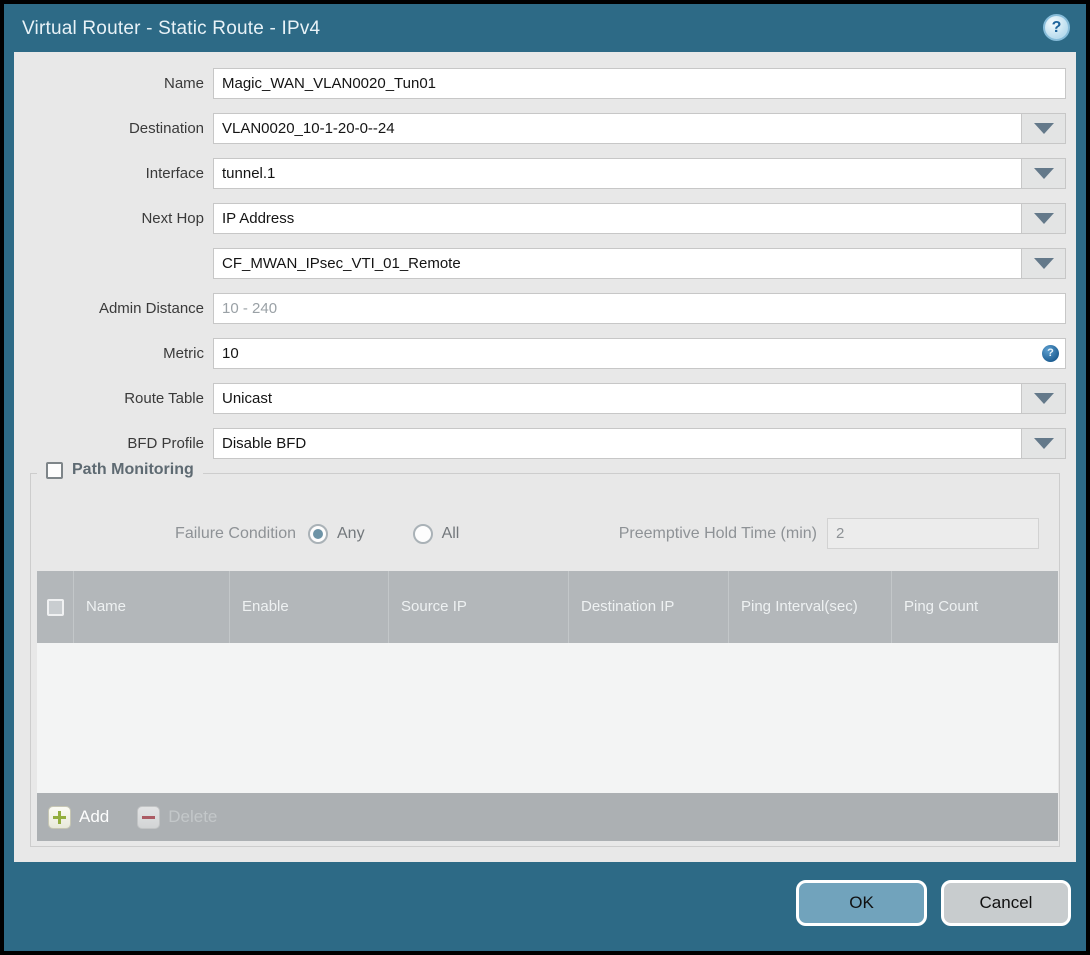 This screenshot has height=955, width=1090. Describe the element at coordinates (172, 218) in the screenshot. I see `next-hop-label: Next Hop` at that location.